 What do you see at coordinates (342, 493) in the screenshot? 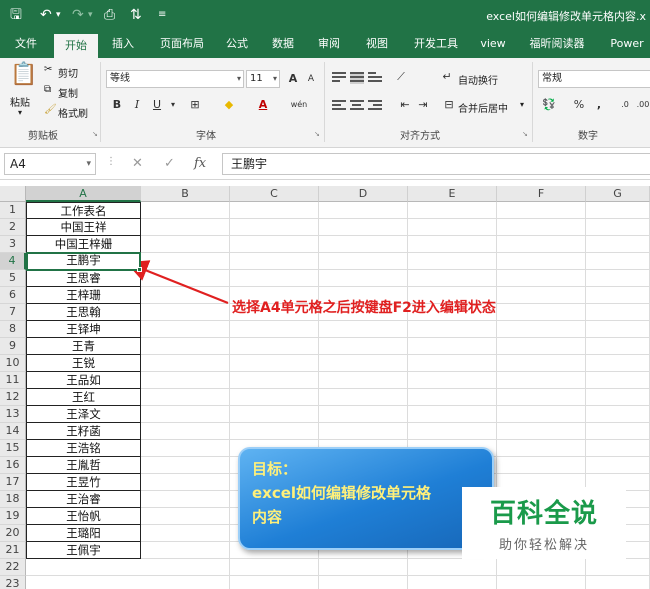
I see `goal-line: excel如何编辑修改单元格` at bounding box center [342, 493].